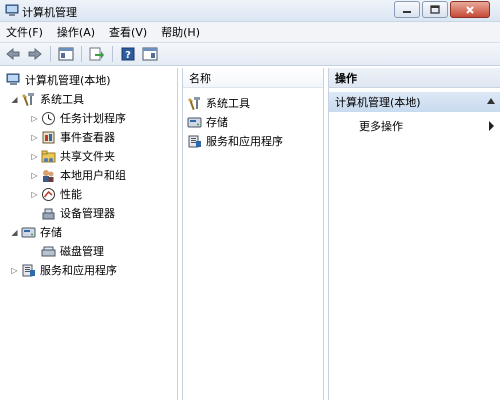 The height and width of the screenshot is (400, 500). What do you see at coordinates (200, 78) in the screenshot?
I see `column-header-label: 名称` at bounding box center [200, 78].